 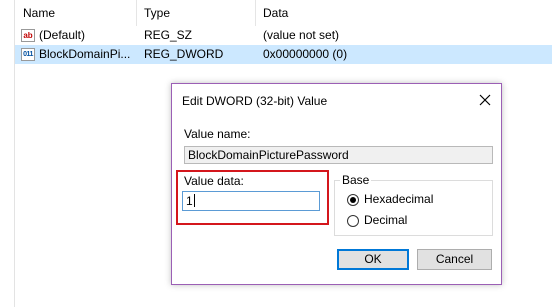 I want to click on hexadecimal-radio, so click(x=353, y=200).